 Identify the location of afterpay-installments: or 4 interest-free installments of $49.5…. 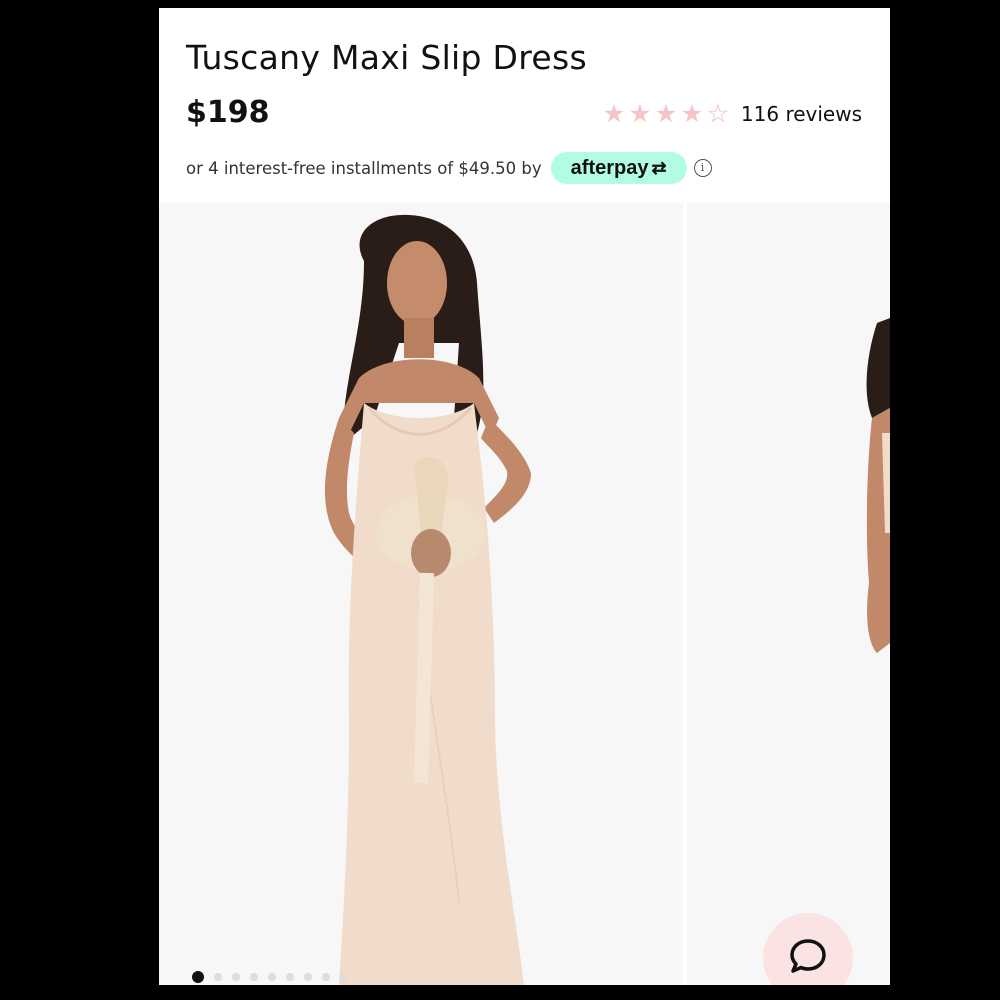
(449, 168).